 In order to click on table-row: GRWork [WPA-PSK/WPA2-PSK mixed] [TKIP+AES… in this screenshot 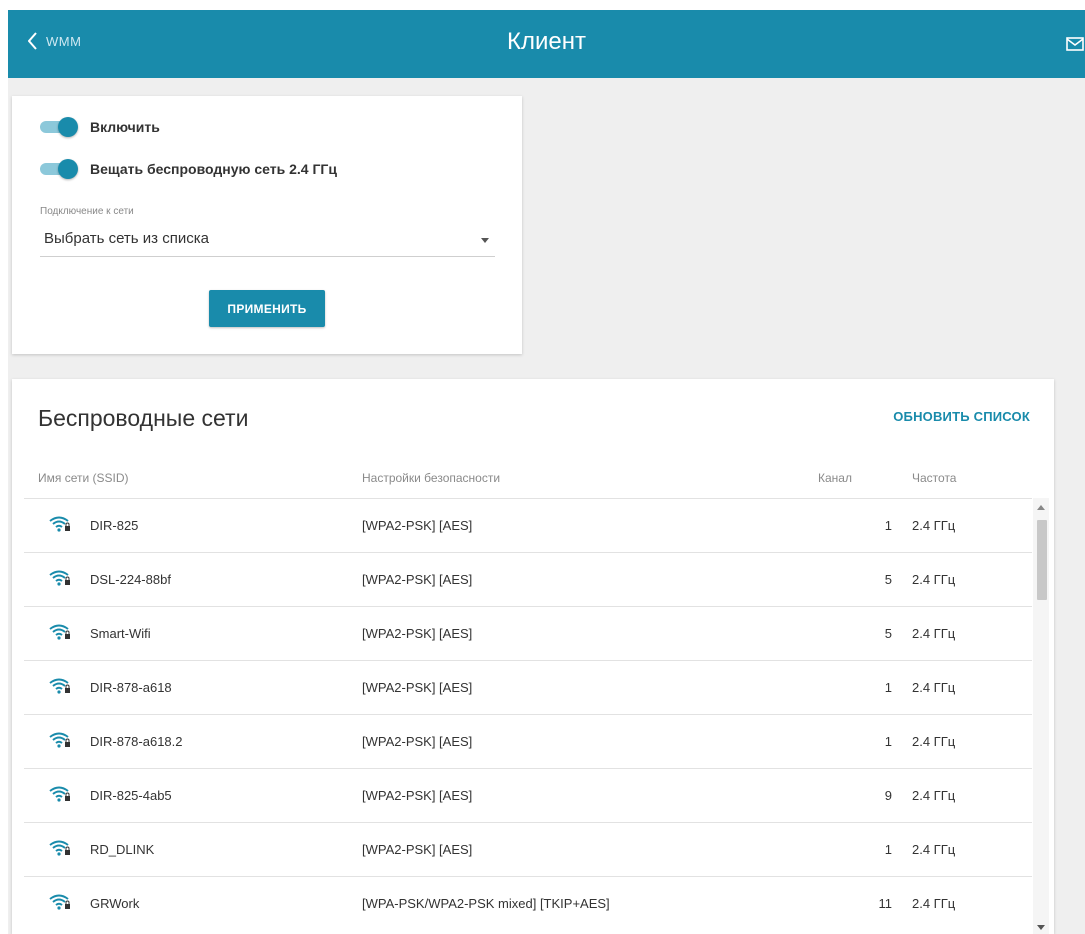, I will do `click(528, 903)`.